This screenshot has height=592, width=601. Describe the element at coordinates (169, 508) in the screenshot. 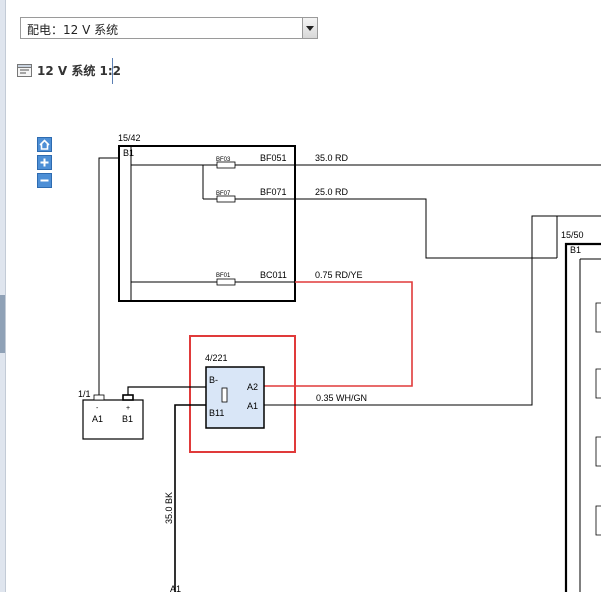

I see `wire-label: 35.0 BK` at that location.